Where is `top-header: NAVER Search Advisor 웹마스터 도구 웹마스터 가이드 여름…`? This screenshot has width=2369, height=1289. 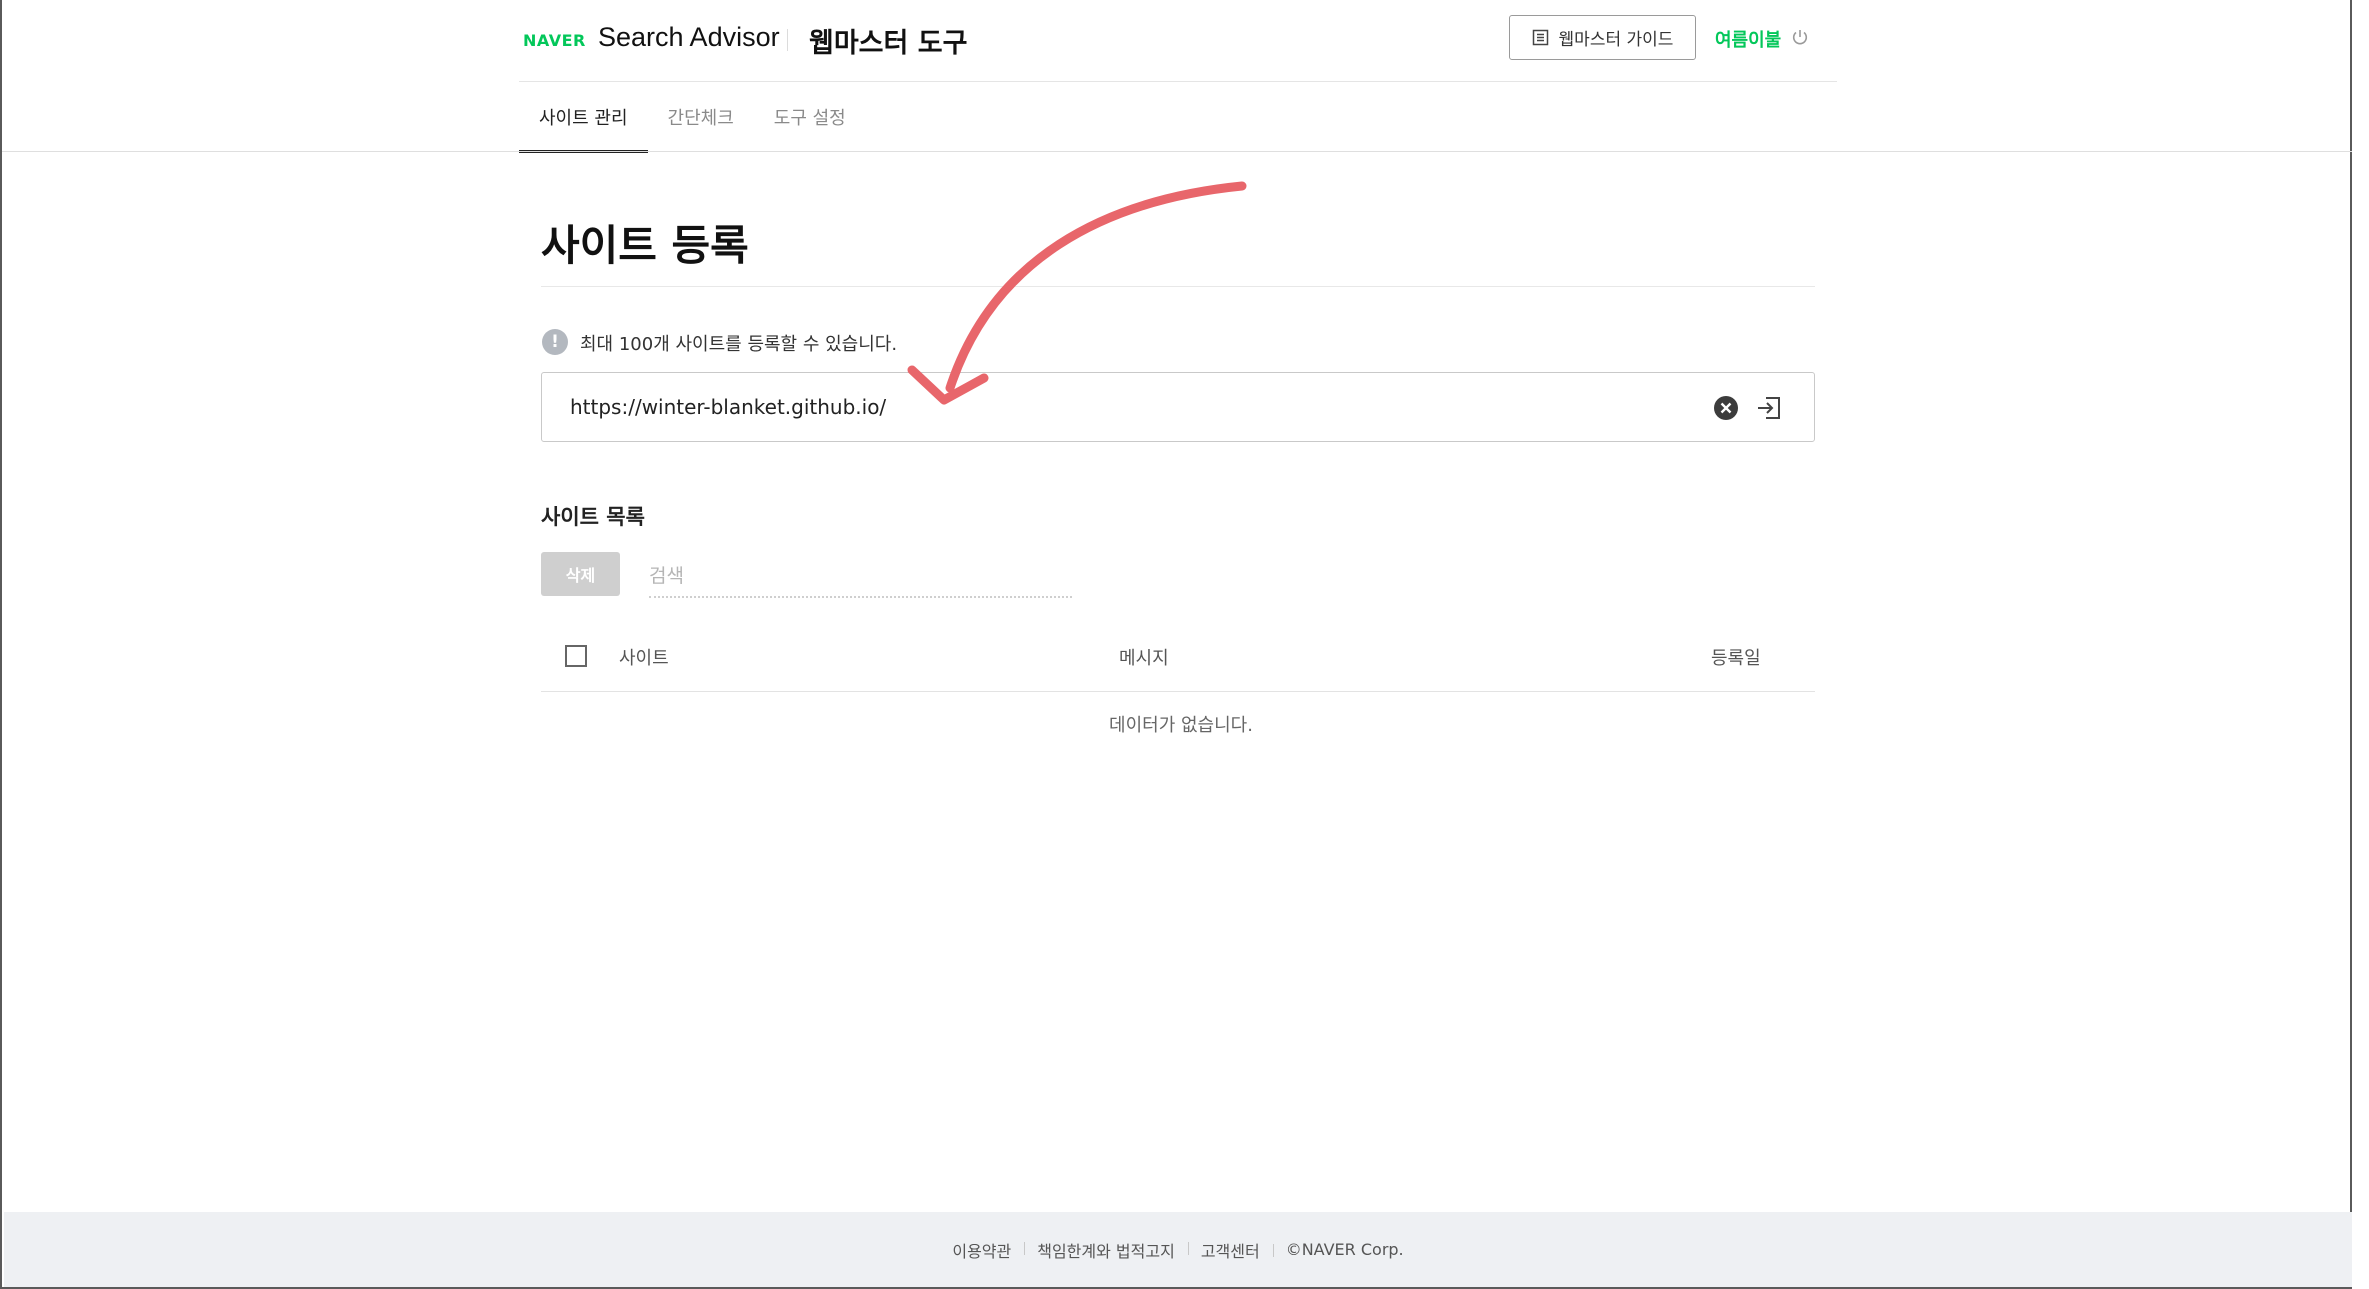
top-header: NAVER Search Advisor 웹마스터 도구 웹마스터 가이드 여름… is located at coordinates (1178, 41).